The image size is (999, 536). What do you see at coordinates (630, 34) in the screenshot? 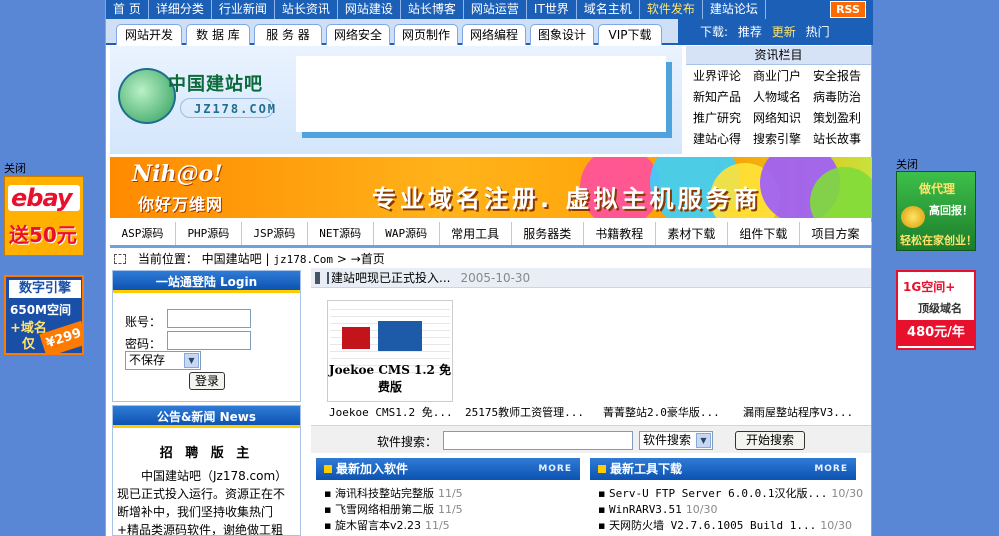
I see `tab-vip-download: VIP下载` at bounding box center [630, 34].